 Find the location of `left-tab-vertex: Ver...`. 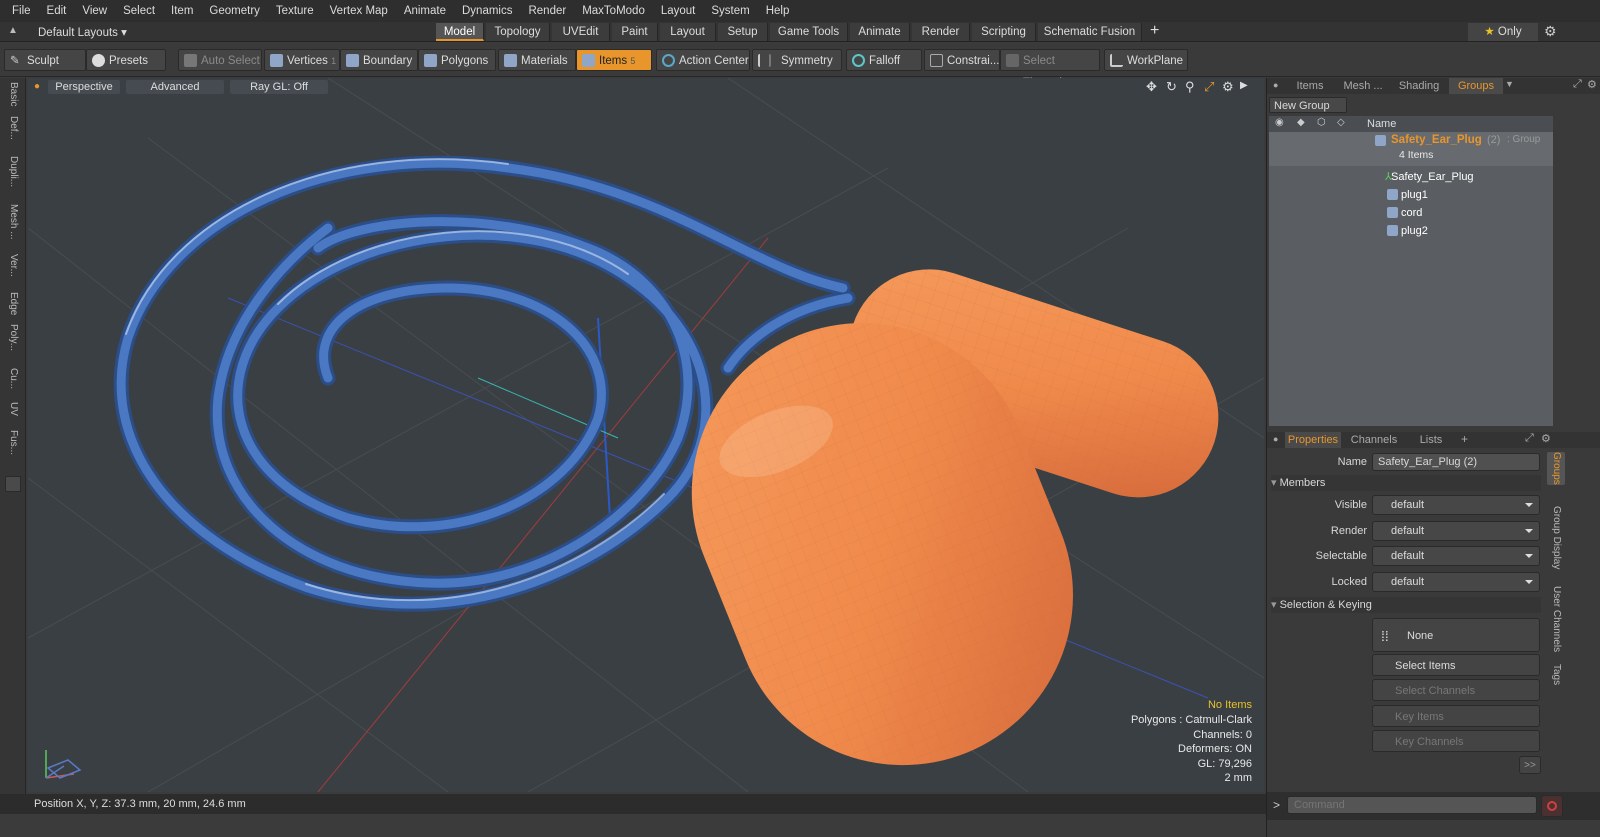

left-tab-vertex: Ver... is located at coordinates (13, 265).